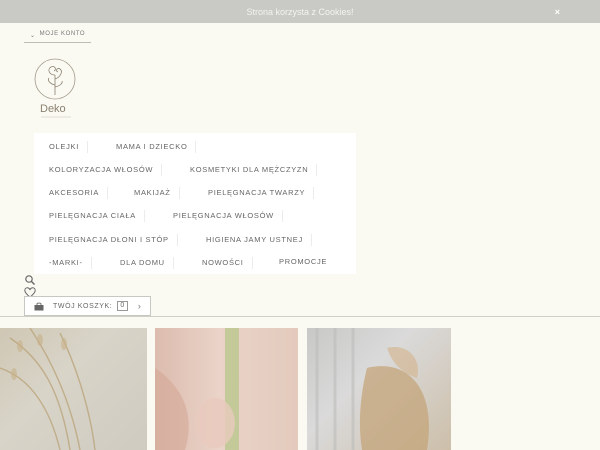  I want to click on menu-item-promocje: PROMOCJE, so click(303, 261).